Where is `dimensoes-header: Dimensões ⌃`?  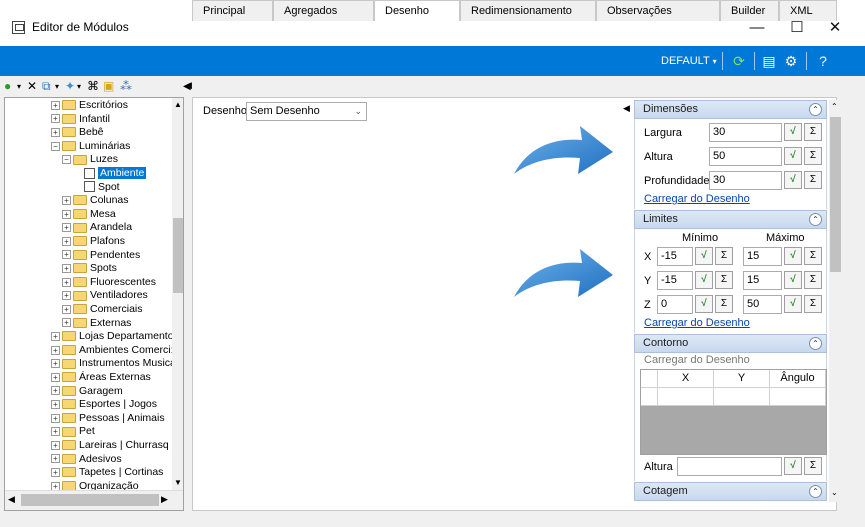
dimensoes-header: Dimensões ⌃ is located at coordinates (730, 109).